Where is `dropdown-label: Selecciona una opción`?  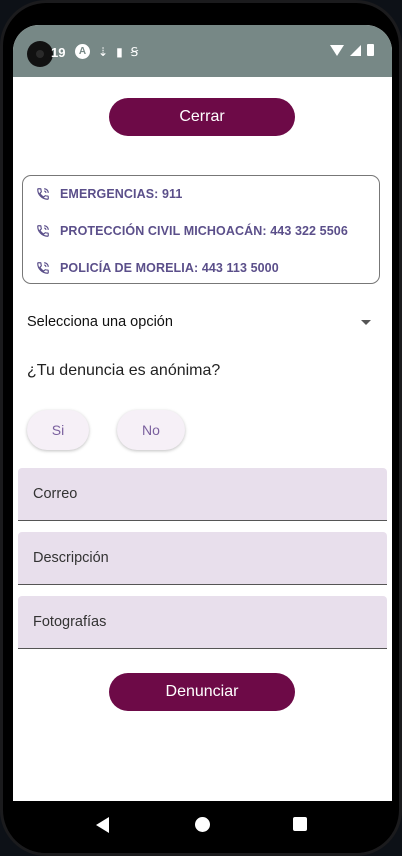 dropdown-label: Selecciona una opción is located at coordinates (100, 322).